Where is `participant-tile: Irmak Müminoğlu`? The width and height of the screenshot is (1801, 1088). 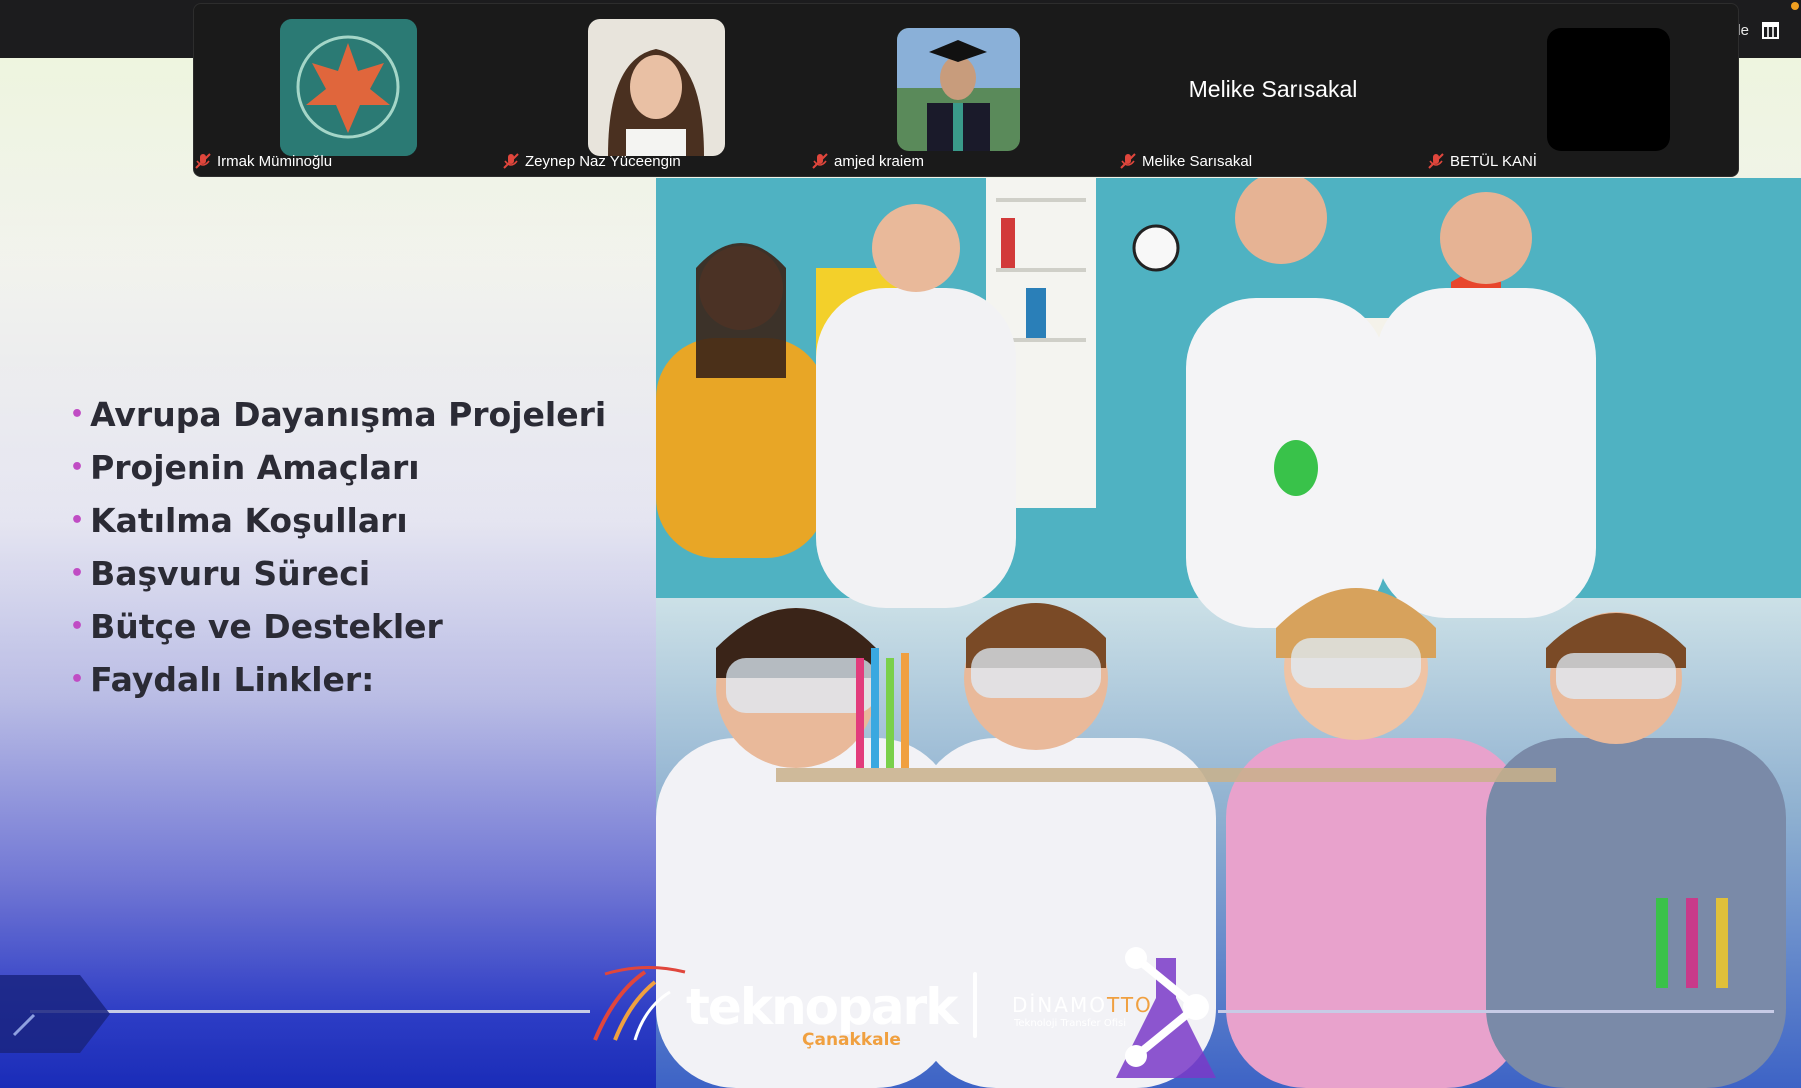
participant-tile: Irmak Müminoğlu is located at coordinates (348, 91).